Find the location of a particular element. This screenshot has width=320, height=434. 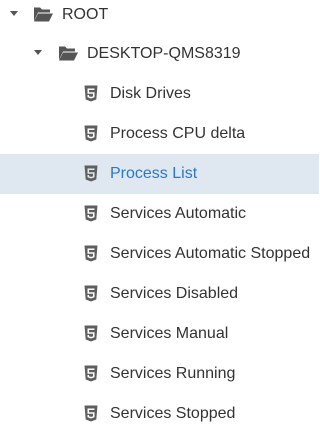

tree-item-services-manual: Services Manual is located at coordinates (159, 334).